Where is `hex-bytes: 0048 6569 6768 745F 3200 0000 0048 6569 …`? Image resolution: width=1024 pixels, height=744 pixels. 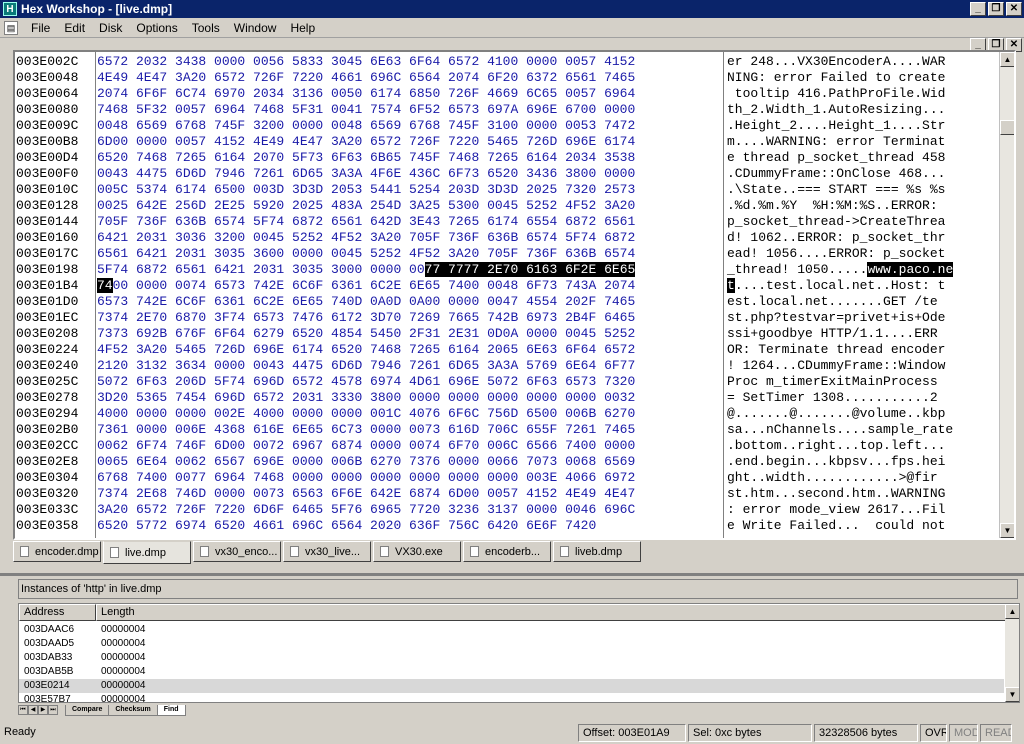 hex-bytes: 0048 6569 6768 745F 3200 0000 0048 6569 … is located at coordinates (366, 125).